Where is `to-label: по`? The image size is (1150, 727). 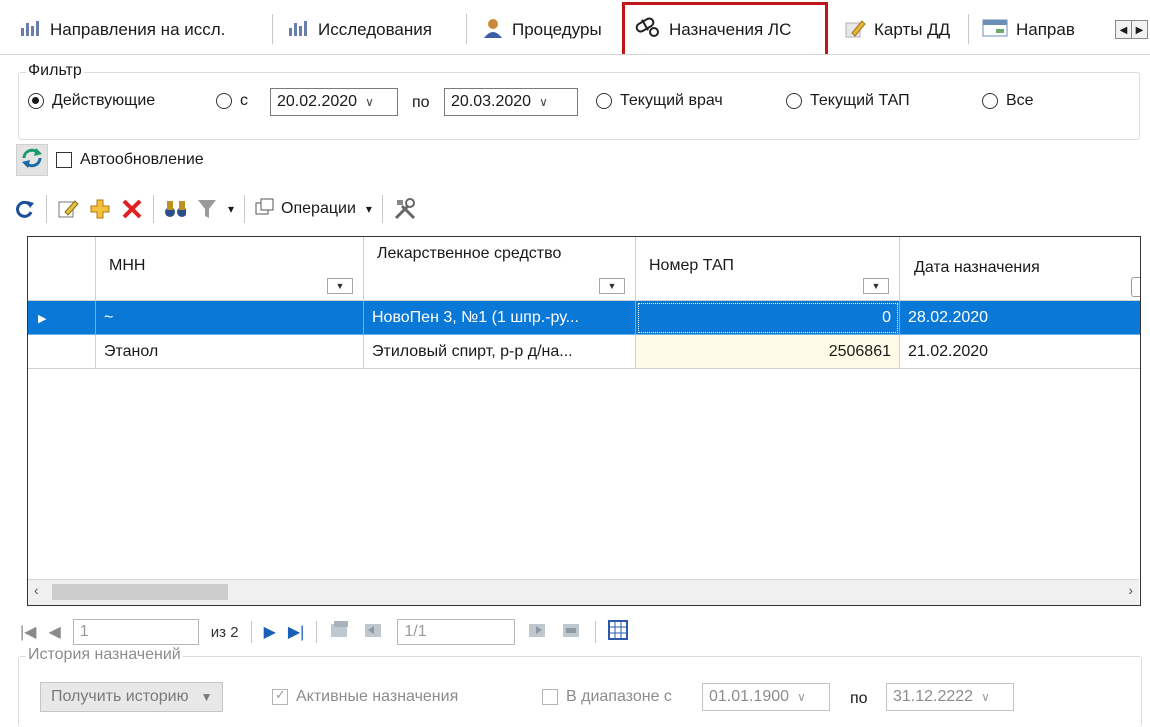
to-label: по is located at coordinates (421, 102).